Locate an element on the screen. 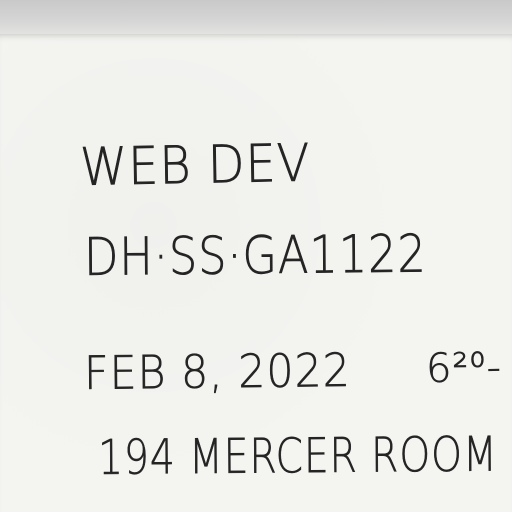 The width and height of the screenshot is (512, 512). date-text: FEB 8, 2022 is located at coordinates (217, 371).